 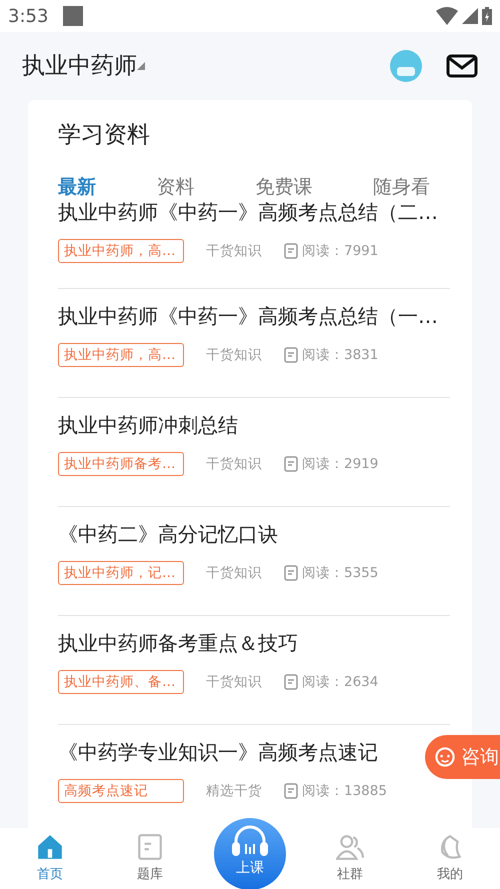 What do you see at coordinates (79, 66) in the screenshot?
I see `exam-selector: 执业中药师` at bounding box center [79, 66].